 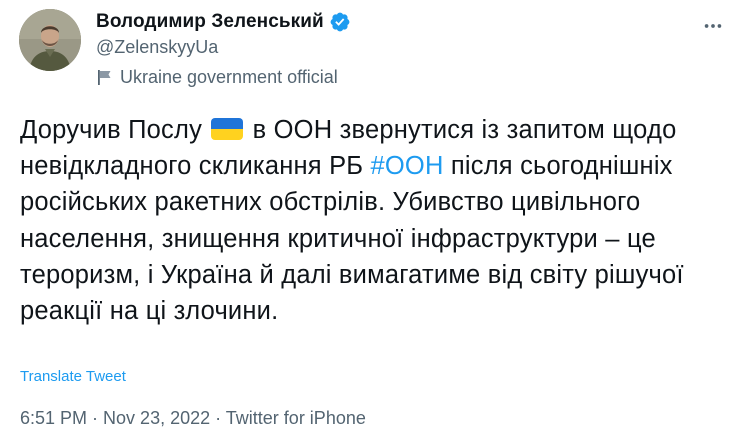 I want to click on translate-tweet-link: Translate Tweet, so click(x=73, y=376).